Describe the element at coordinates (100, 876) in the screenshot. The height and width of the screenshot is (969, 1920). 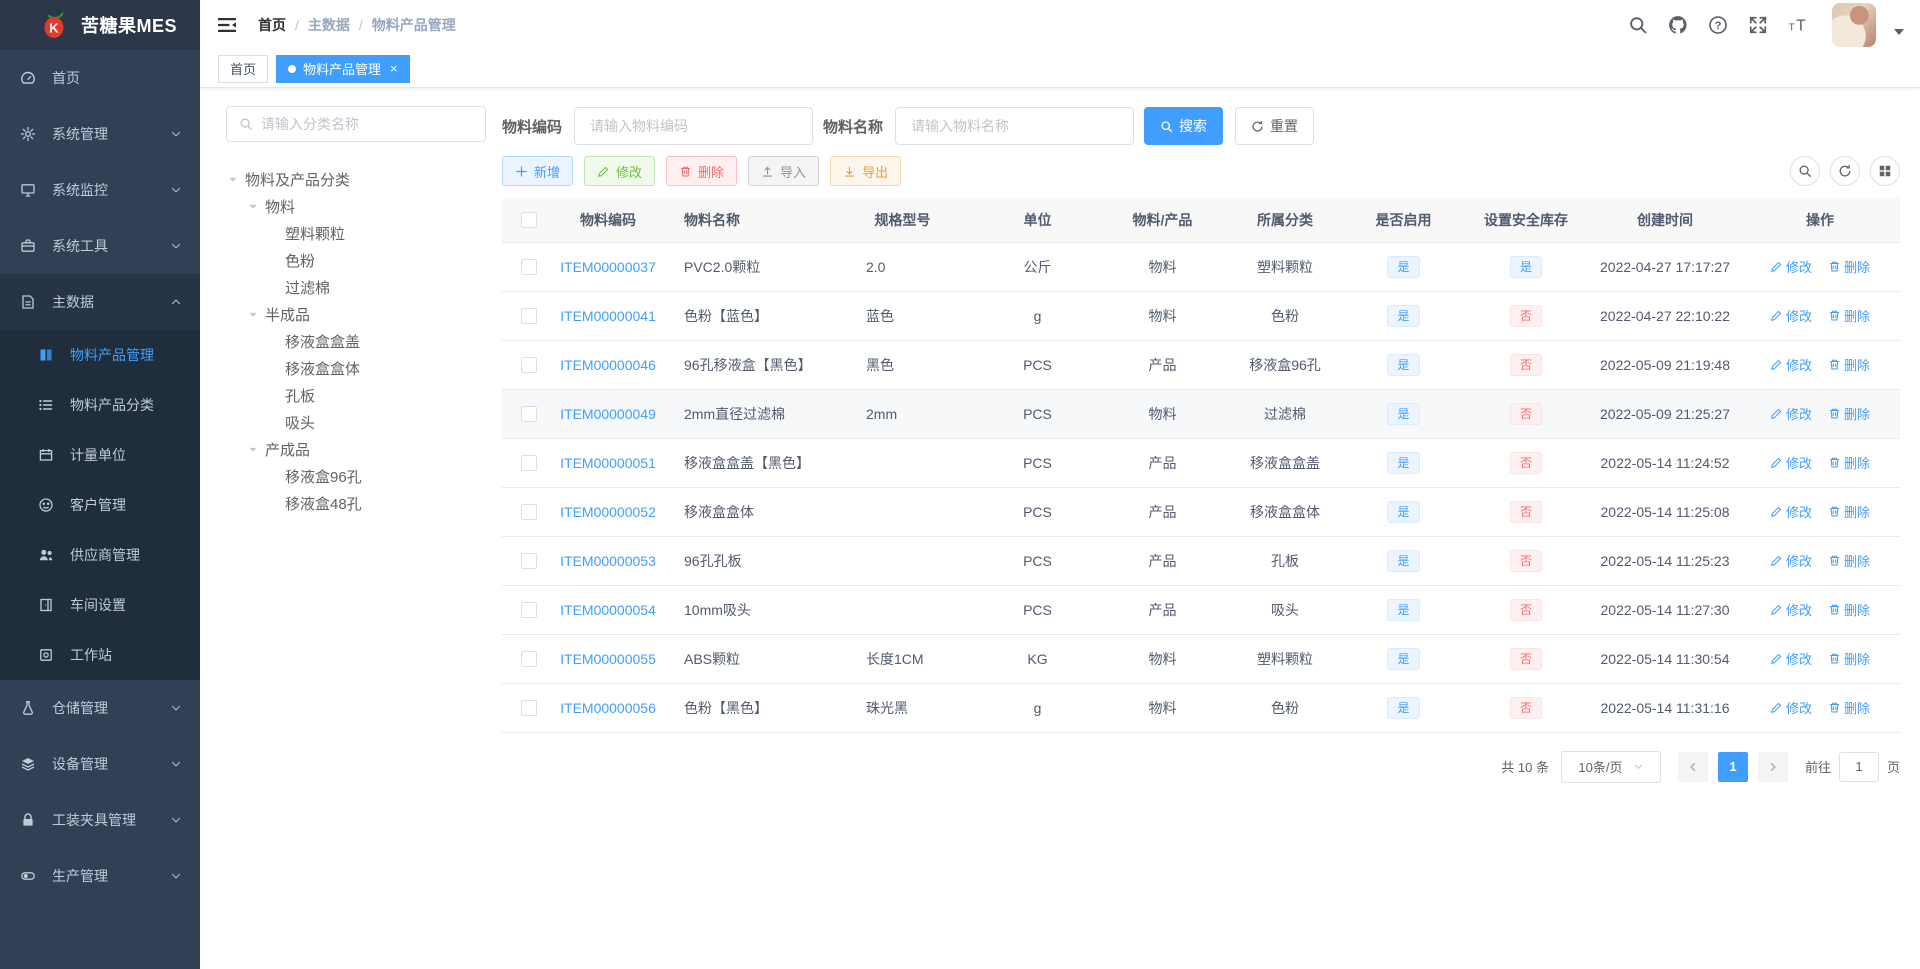
I see `sidebar-item: 生产管理` at that location.